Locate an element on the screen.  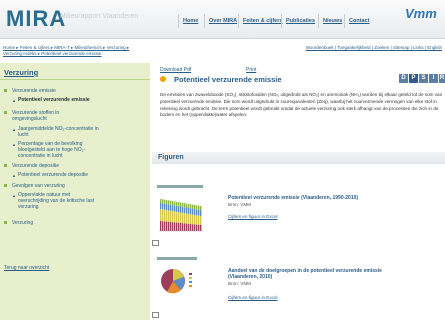
sidebar-item: ▲ Jaargemiddelde NO₂-concentratie in is located at coordinates (55, 129).